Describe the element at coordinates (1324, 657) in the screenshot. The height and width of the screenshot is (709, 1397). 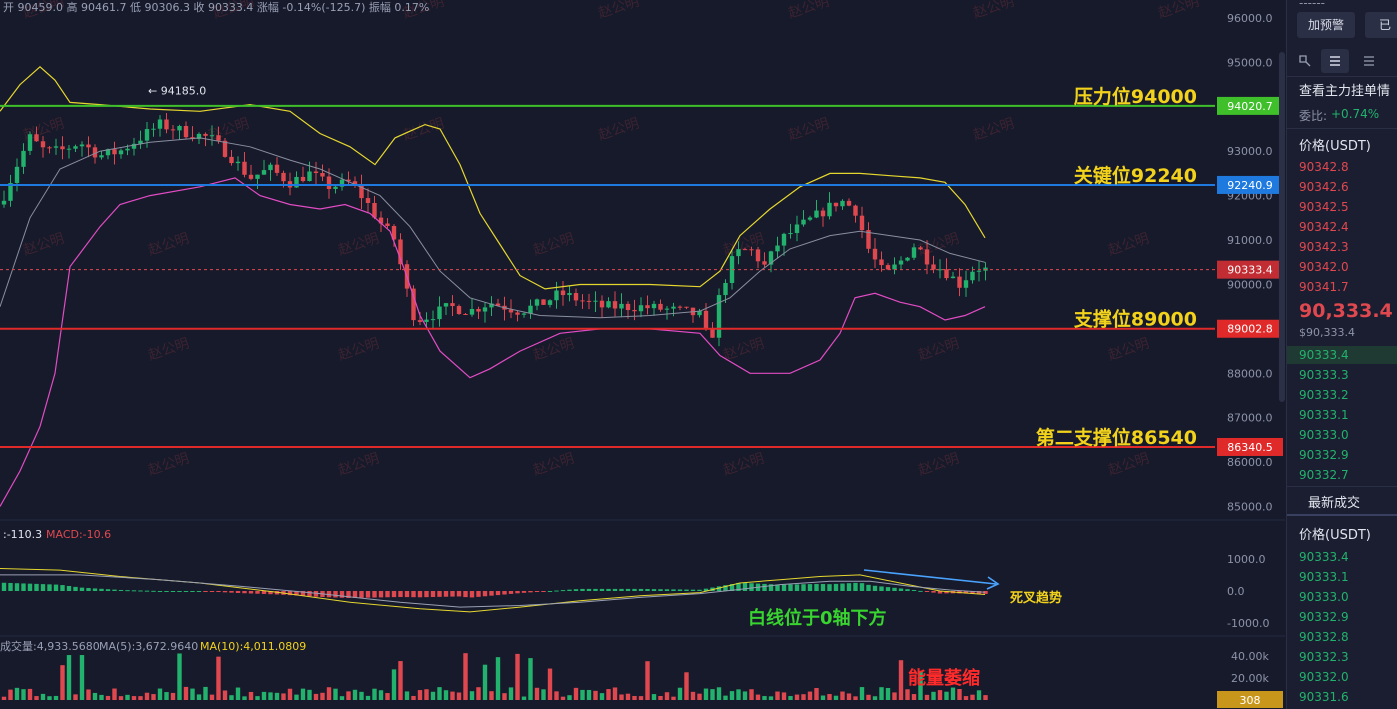
I see `trade-row: 90332.3` at that location.